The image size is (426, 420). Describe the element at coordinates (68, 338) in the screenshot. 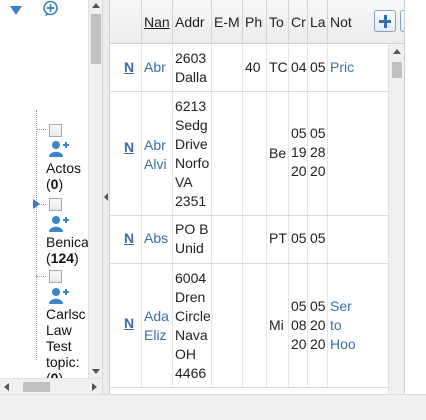

I see `tree-node-label: Carlsc Law Test topic:` at that location.